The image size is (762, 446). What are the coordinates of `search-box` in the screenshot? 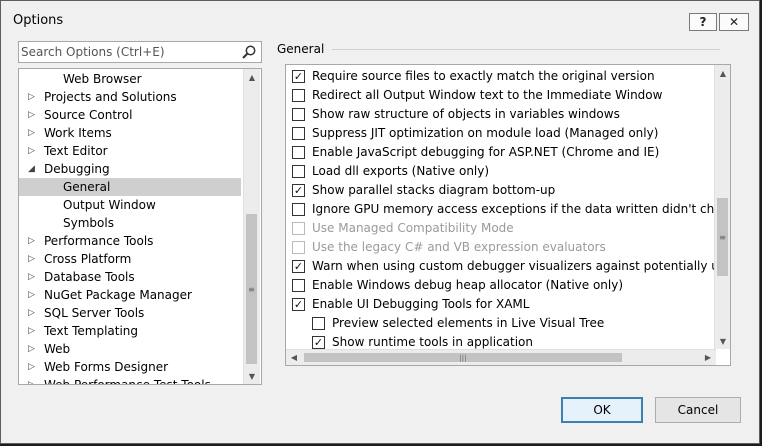 It's located at (140, 52).